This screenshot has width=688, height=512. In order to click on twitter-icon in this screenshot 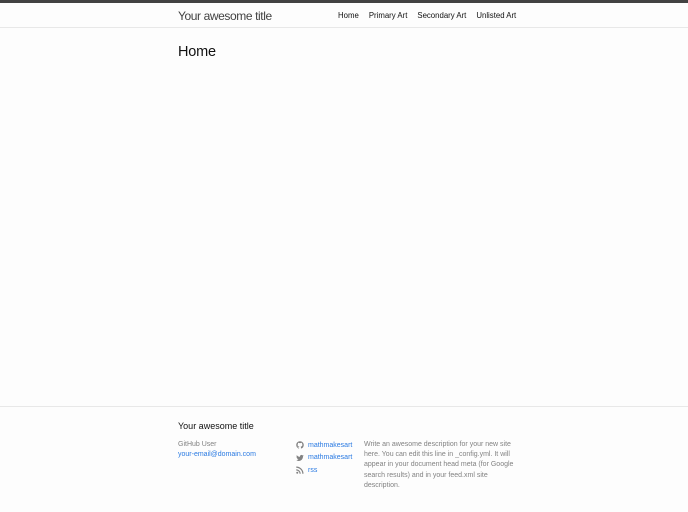, I will do `click(300, 457)`.